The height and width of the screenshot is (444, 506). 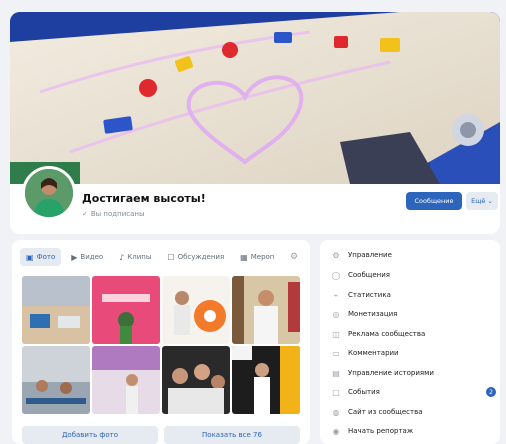 I want to click on gear-icon: ⚙, so click(x=336, y=255).